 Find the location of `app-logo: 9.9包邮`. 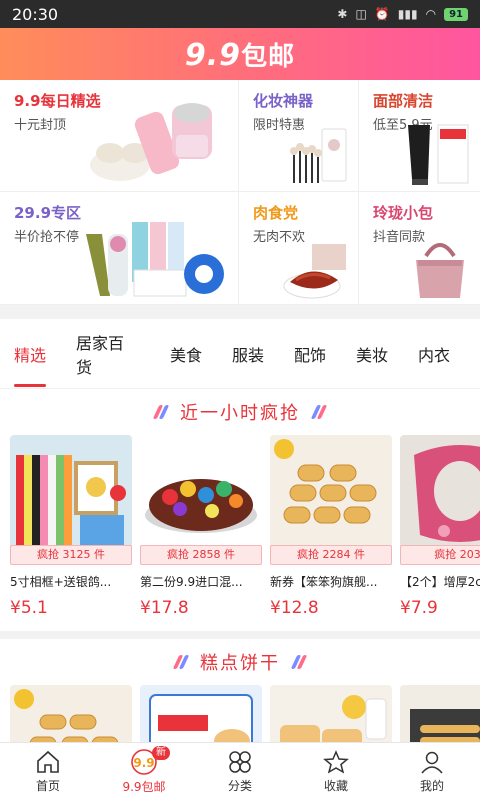

app-logo: 9.9包邮 is located at coordinates (240, 55).